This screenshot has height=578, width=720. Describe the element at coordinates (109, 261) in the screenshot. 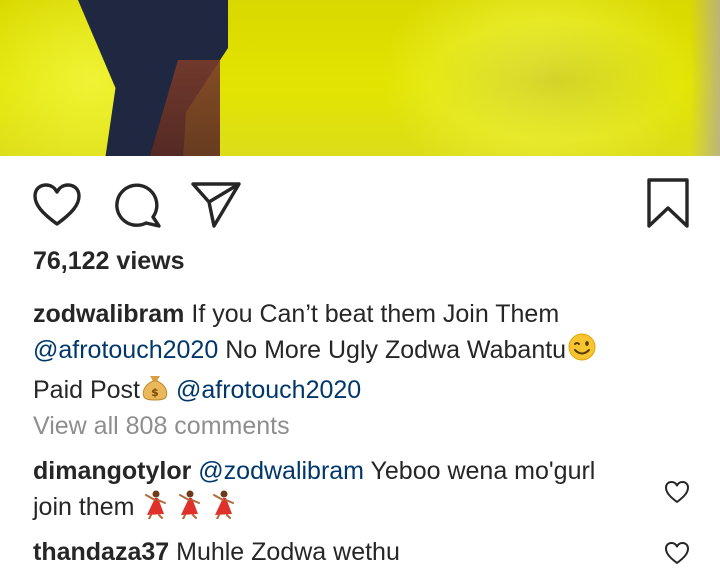

I see `view-count: 76,122 views` at that location.